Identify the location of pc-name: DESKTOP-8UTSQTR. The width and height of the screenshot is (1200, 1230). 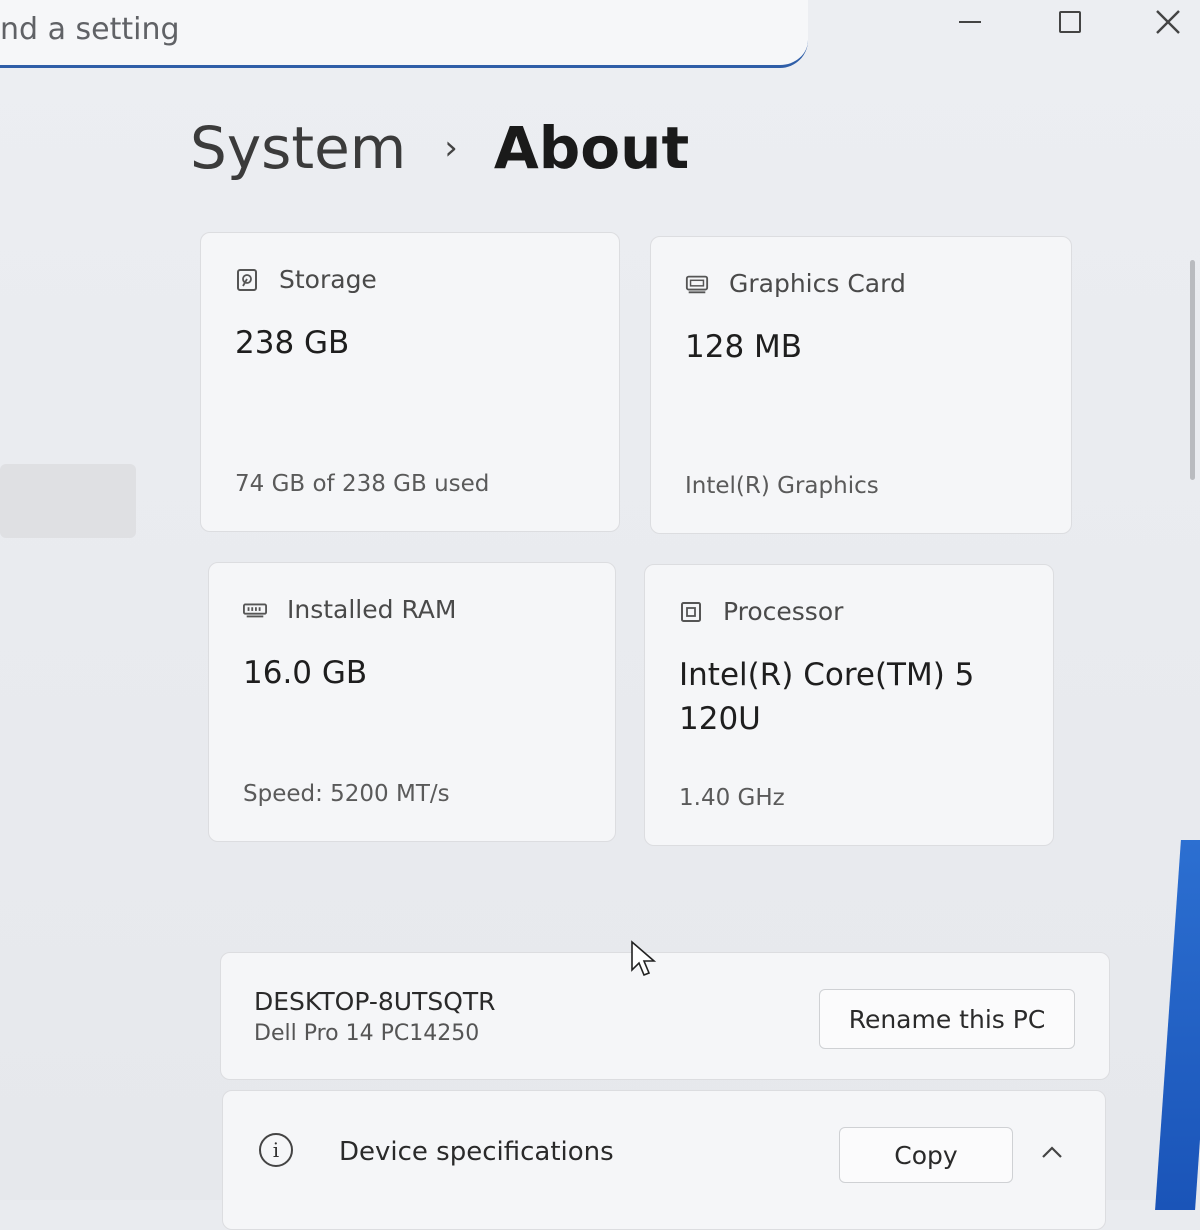
(375, 1001).